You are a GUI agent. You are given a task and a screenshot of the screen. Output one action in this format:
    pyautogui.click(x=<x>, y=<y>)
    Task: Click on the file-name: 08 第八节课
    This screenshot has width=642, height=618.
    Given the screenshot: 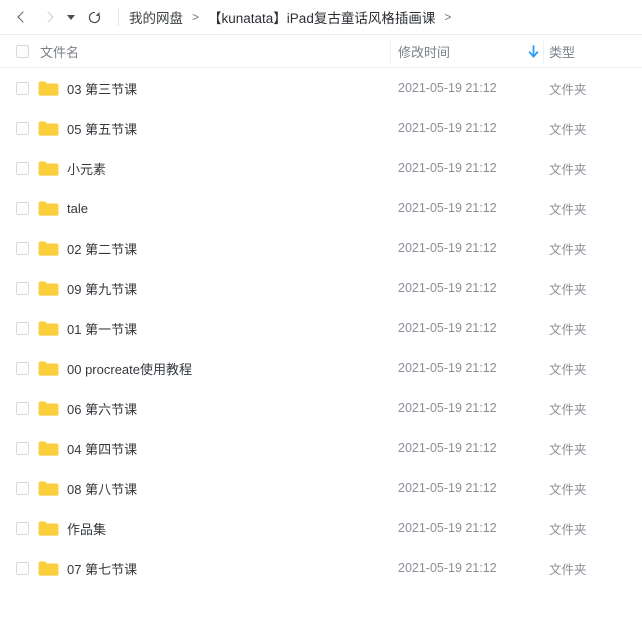 What is the action you would take?
    pyautogui.click(x=102, y=488)
    